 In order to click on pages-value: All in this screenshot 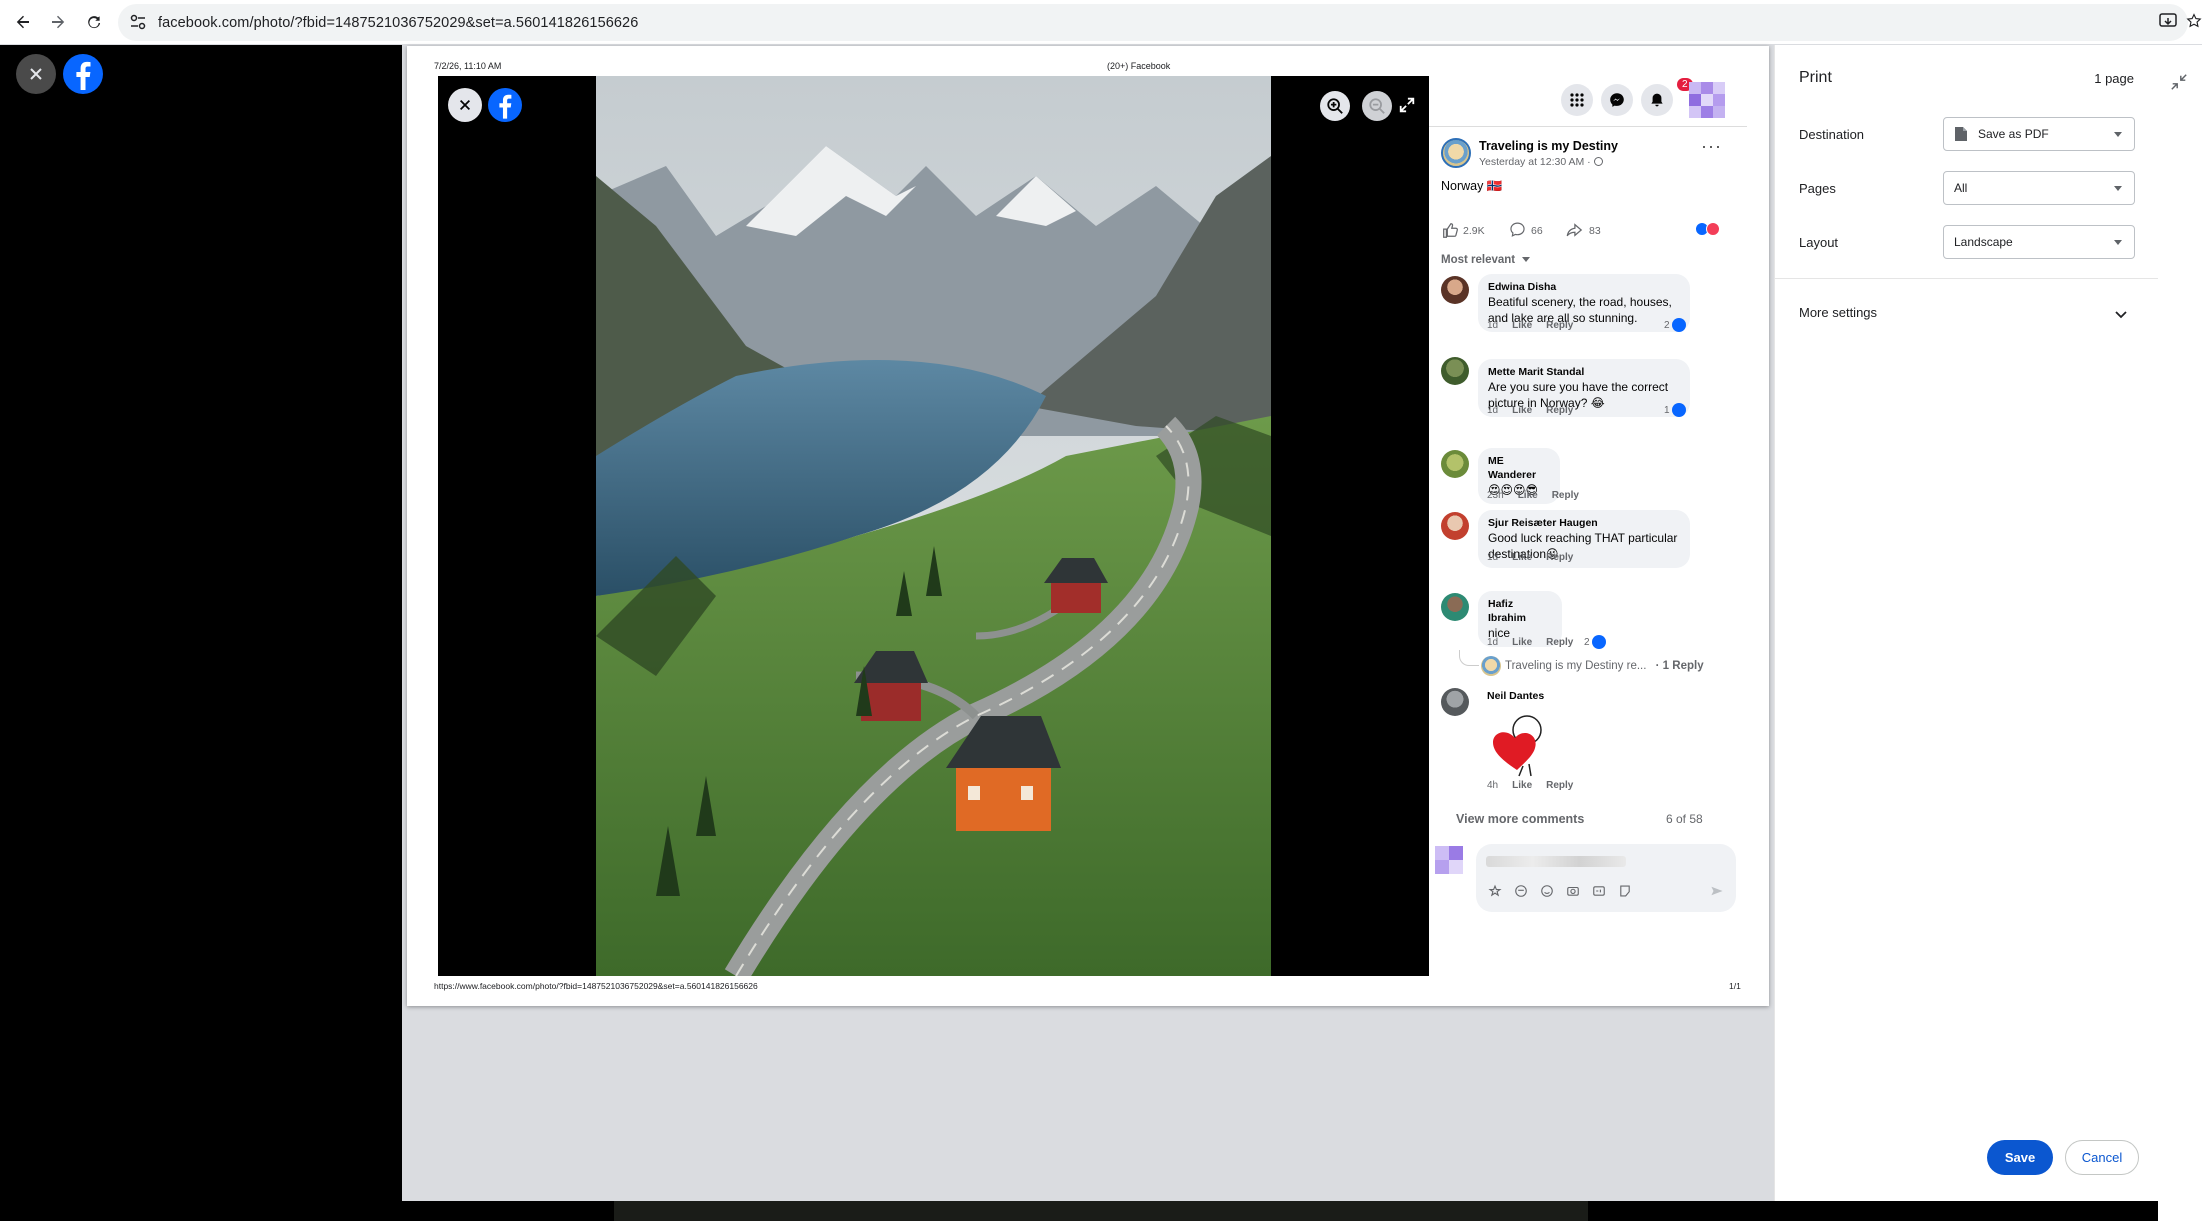, I will do `click(1961, 188)`.